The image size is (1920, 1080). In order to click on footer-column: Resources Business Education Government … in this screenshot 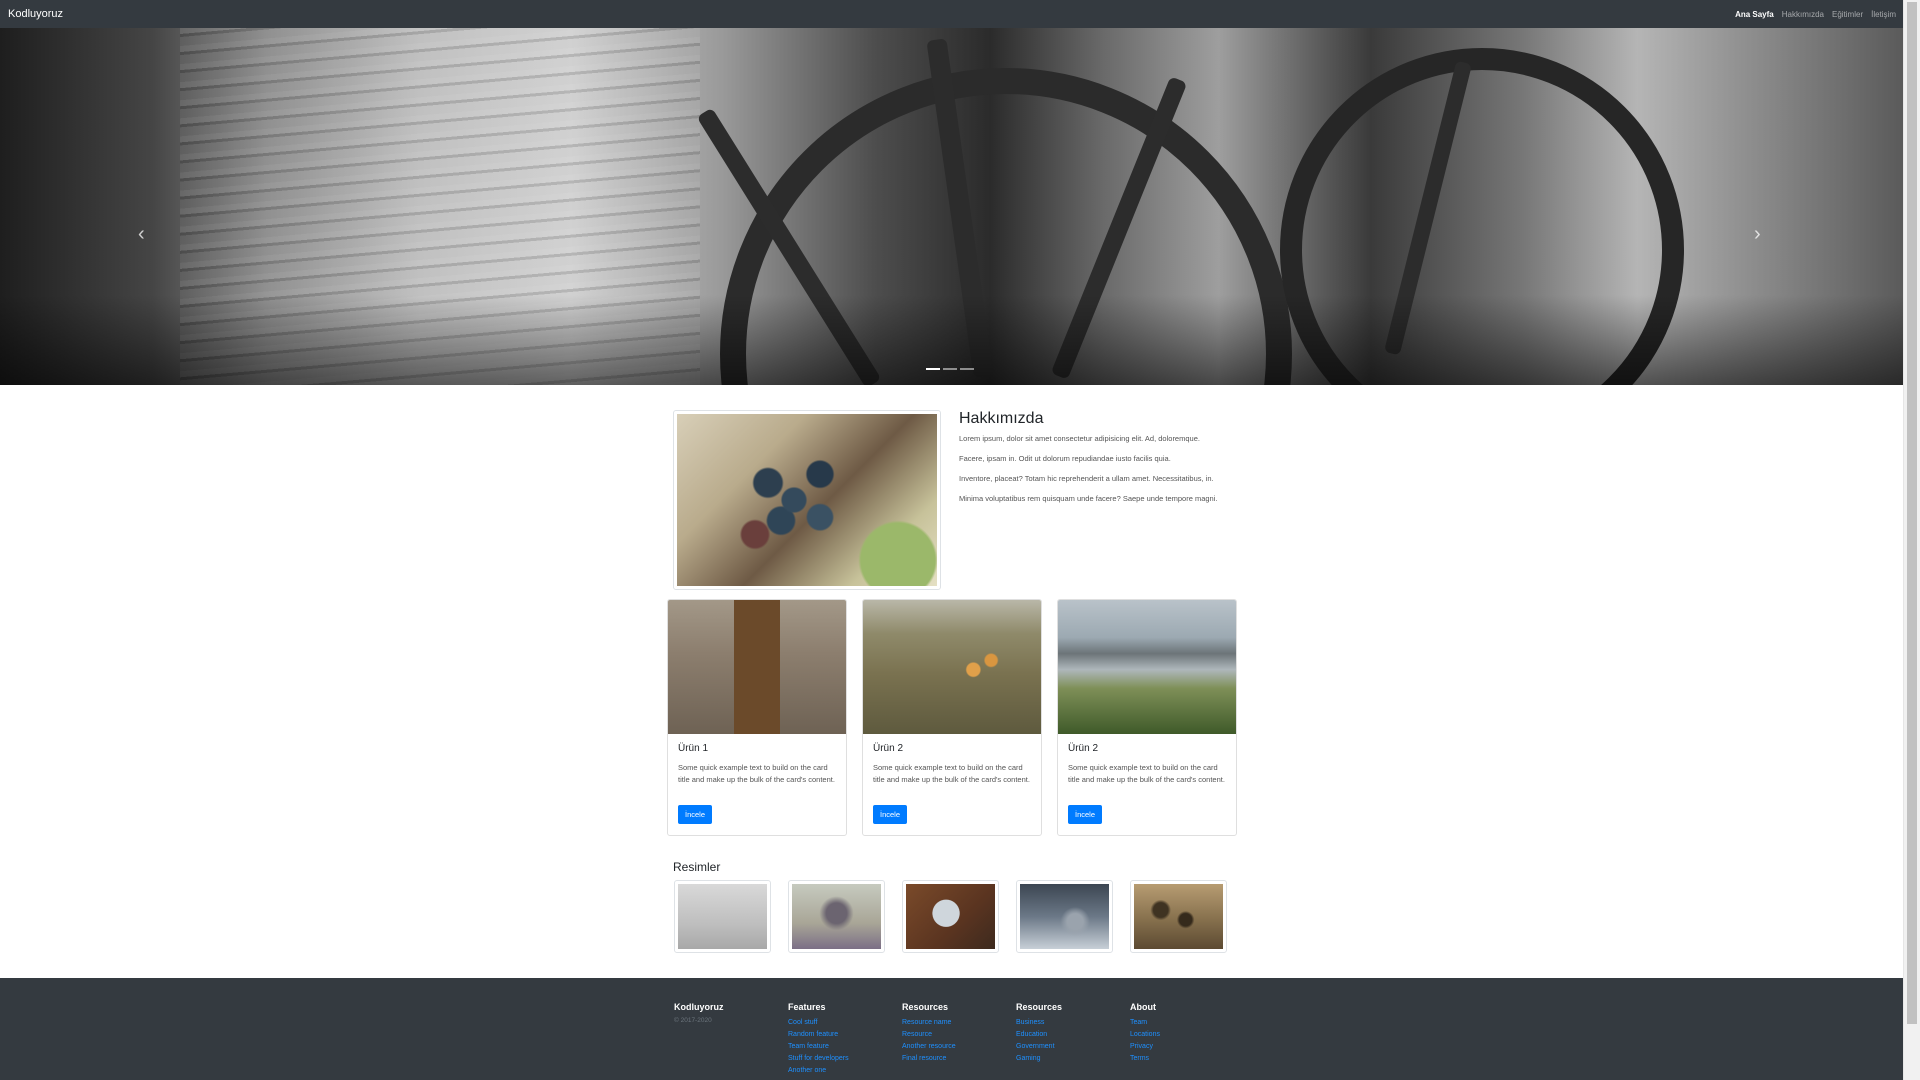, I will do `click(1039, 1033)`.